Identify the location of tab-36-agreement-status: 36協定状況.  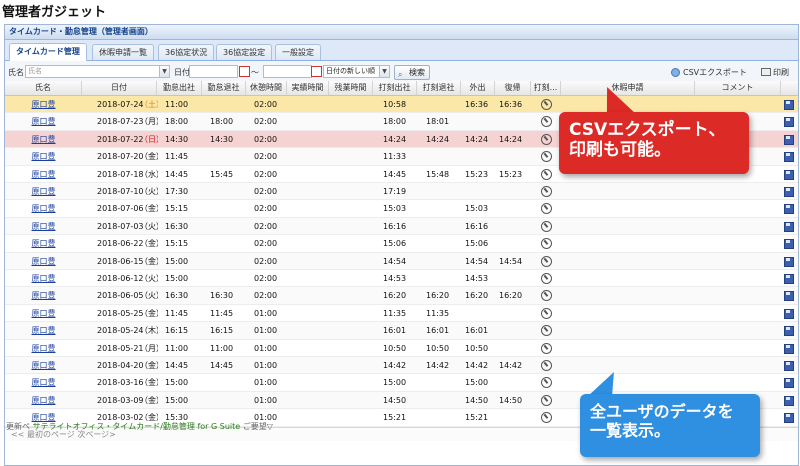
(186, 52).